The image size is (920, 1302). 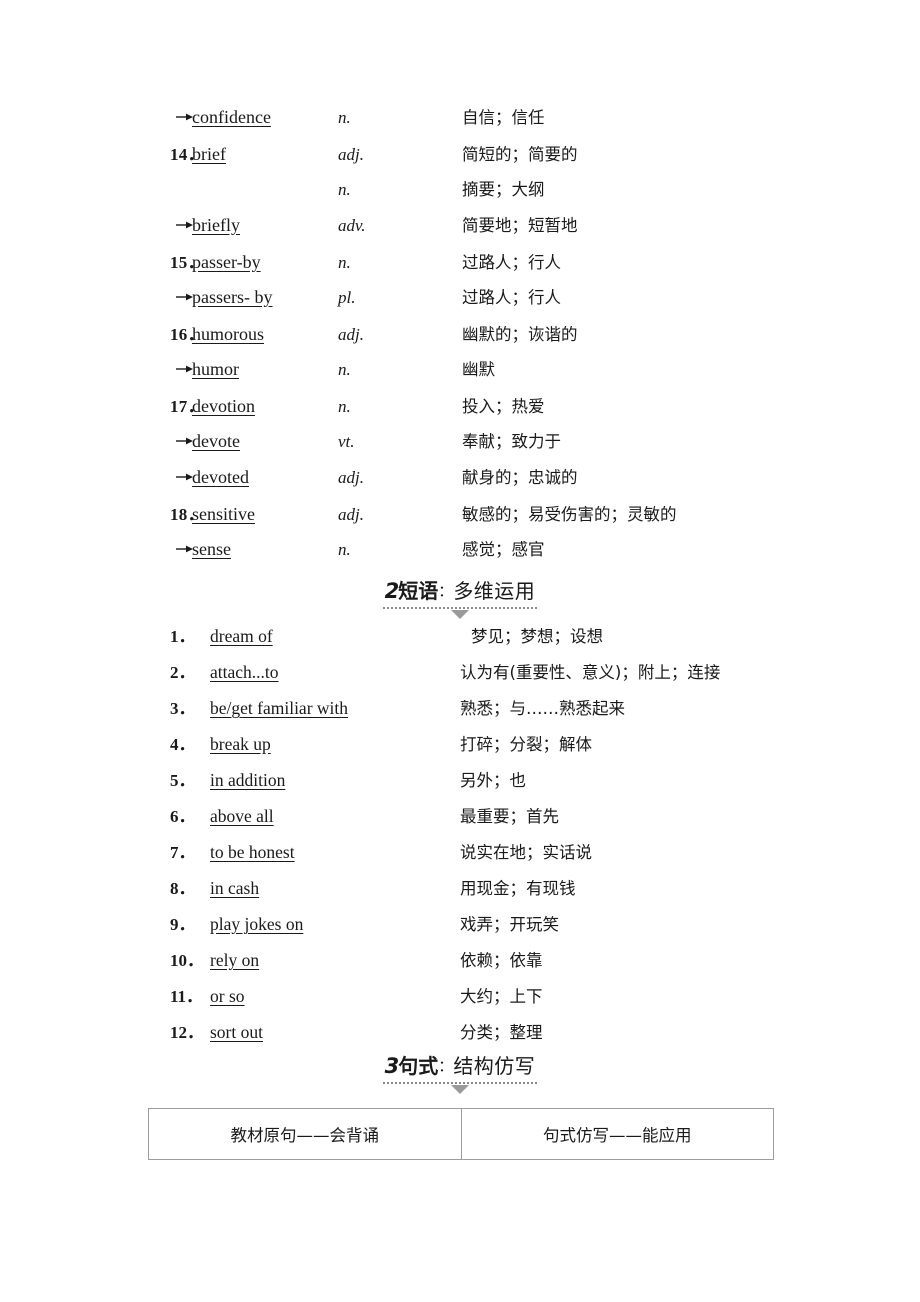 I want to click on vocabulary-row: briefly adv. 简要地；短暂地, so click(x=468, y=230).